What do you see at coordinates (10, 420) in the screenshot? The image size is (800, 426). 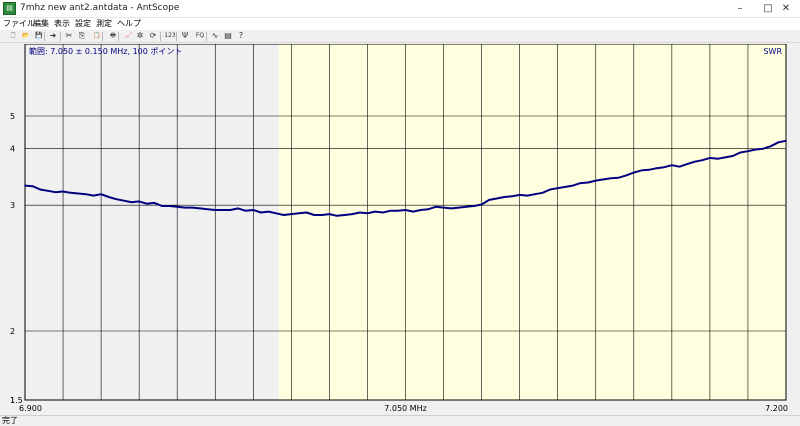 I see `status-text: 完了` at bounding box center [10, 420].